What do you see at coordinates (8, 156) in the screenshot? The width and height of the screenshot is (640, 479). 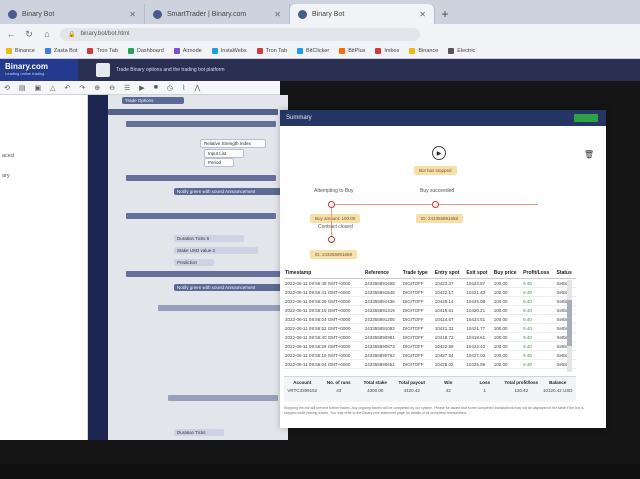 I see `left-panel-item: aced` at bounding box center [8, 156].